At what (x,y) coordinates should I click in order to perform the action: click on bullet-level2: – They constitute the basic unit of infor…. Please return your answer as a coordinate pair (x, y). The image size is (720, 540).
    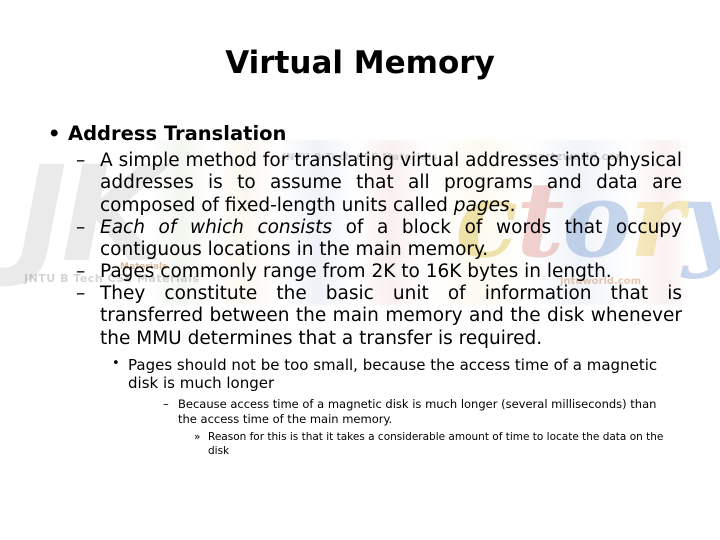
    Looking at the image, I should click on (360, 316).